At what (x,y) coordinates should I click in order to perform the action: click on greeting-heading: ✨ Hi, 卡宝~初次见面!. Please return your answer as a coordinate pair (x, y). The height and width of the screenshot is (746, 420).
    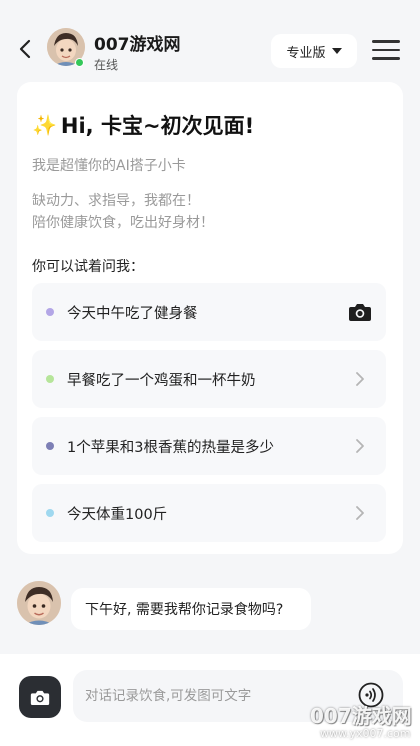
    Looking at the image, I should click on (143, 125).